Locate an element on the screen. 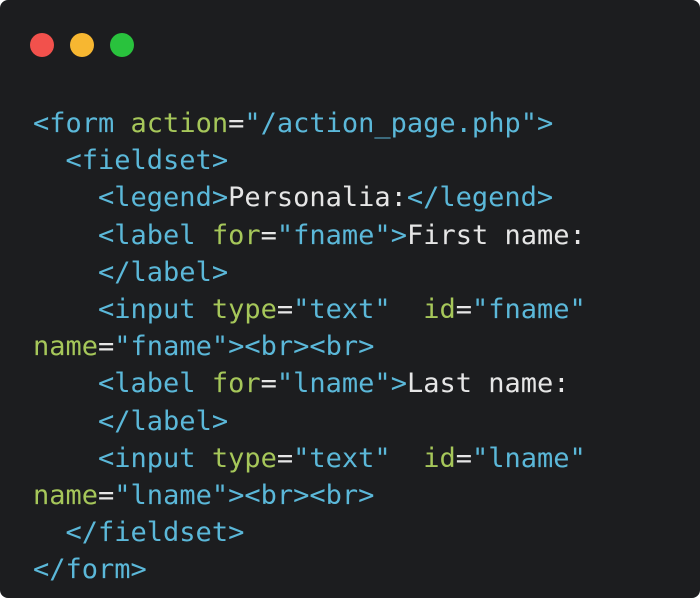 The width and height of the screenshot is (700, 598). code-line: <input type="text" id="fname" is located at coordinates (309, 309).